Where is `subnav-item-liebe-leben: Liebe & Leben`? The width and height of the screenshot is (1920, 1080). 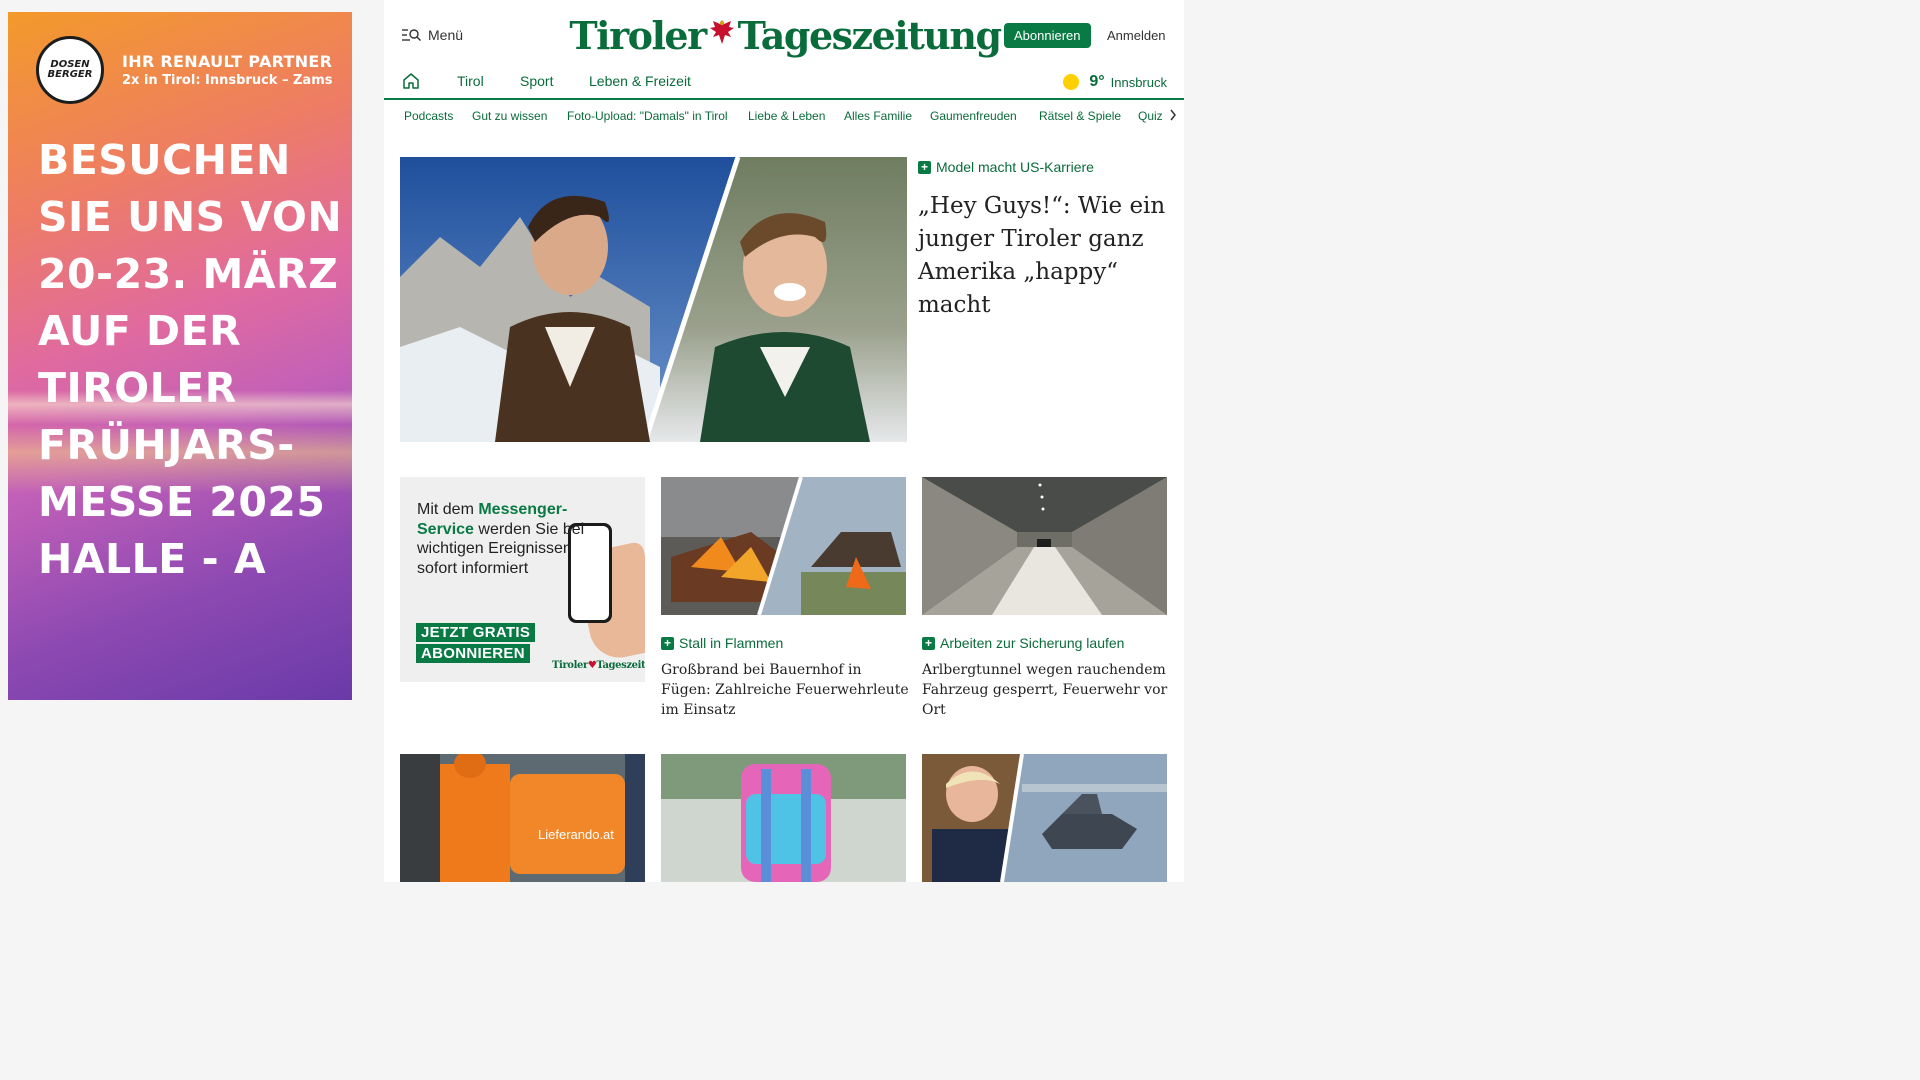
subnav-item-liebe-leben: Liebe & Leben is located at coordinates (786, 116).